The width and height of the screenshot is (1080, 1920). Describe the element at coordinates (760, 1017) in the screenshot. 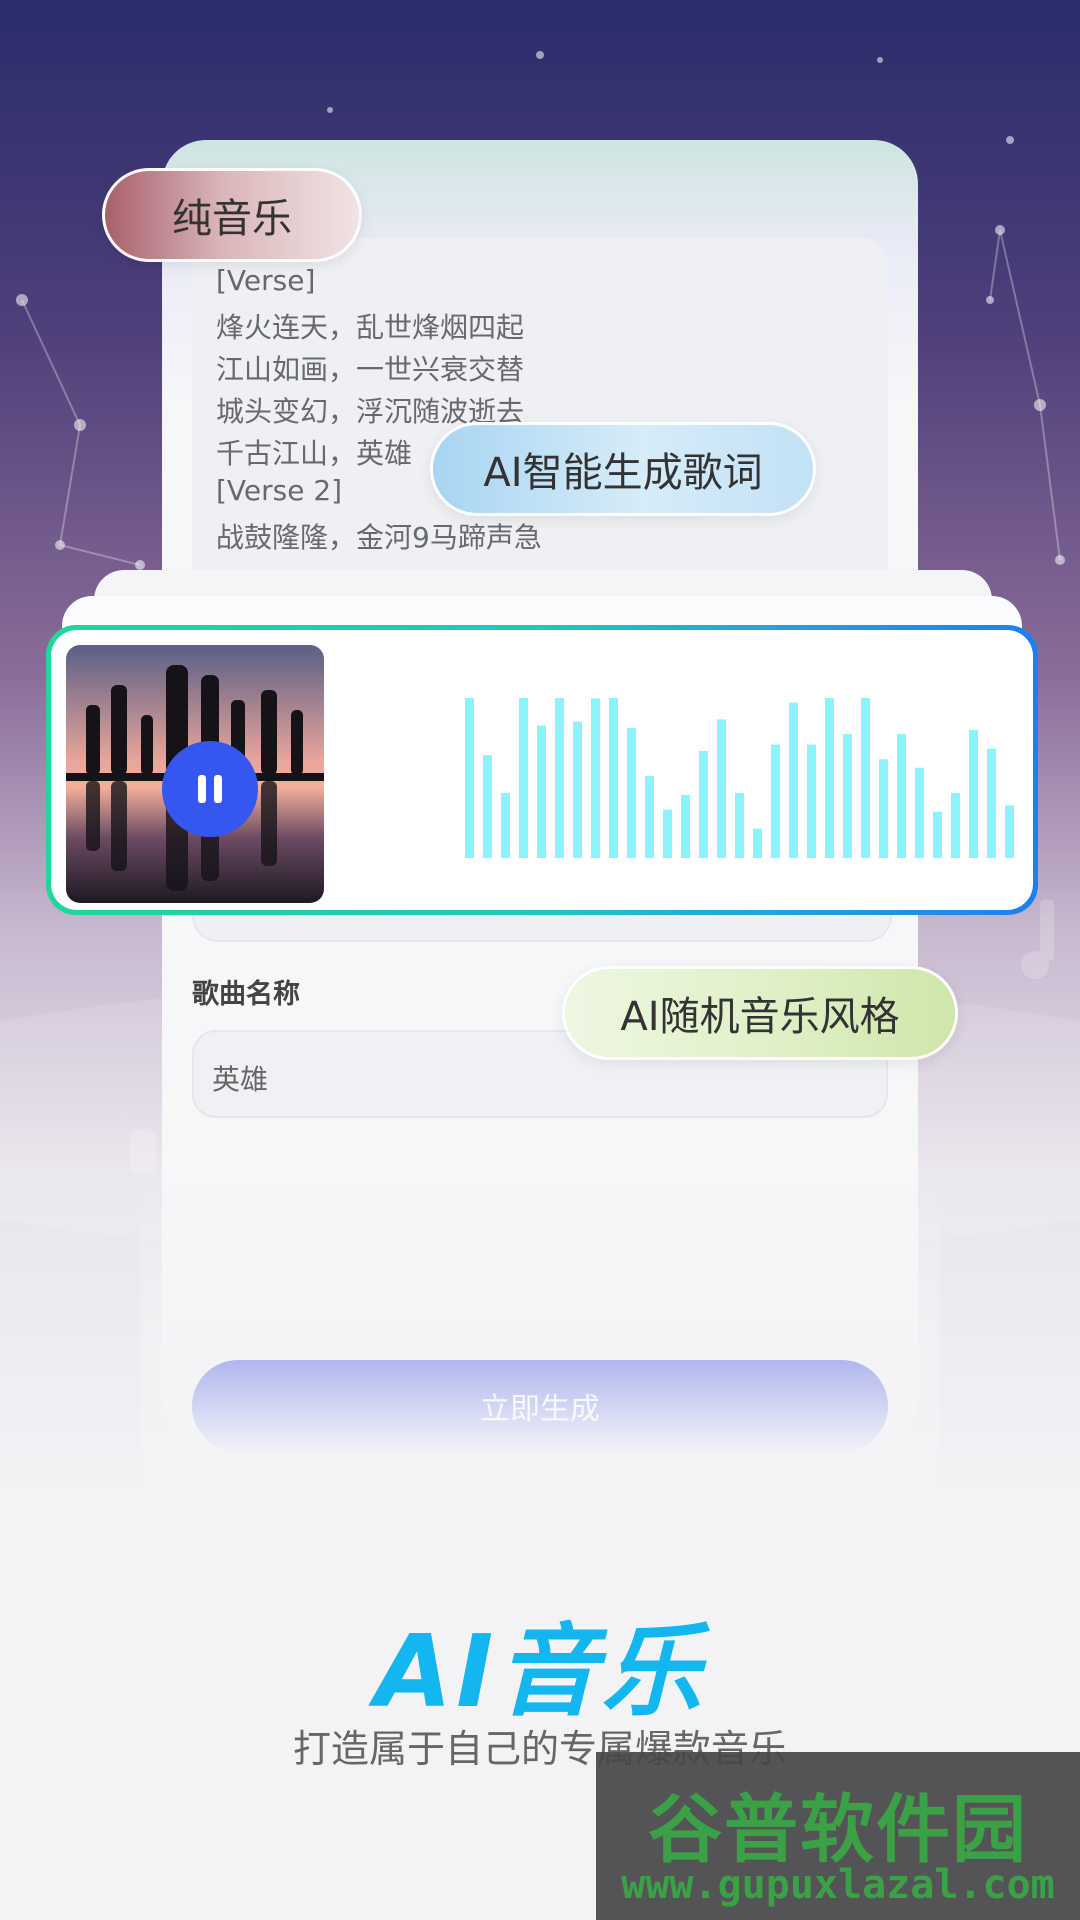

I see `ai-style-label: AI随机音乐风格` at that location.